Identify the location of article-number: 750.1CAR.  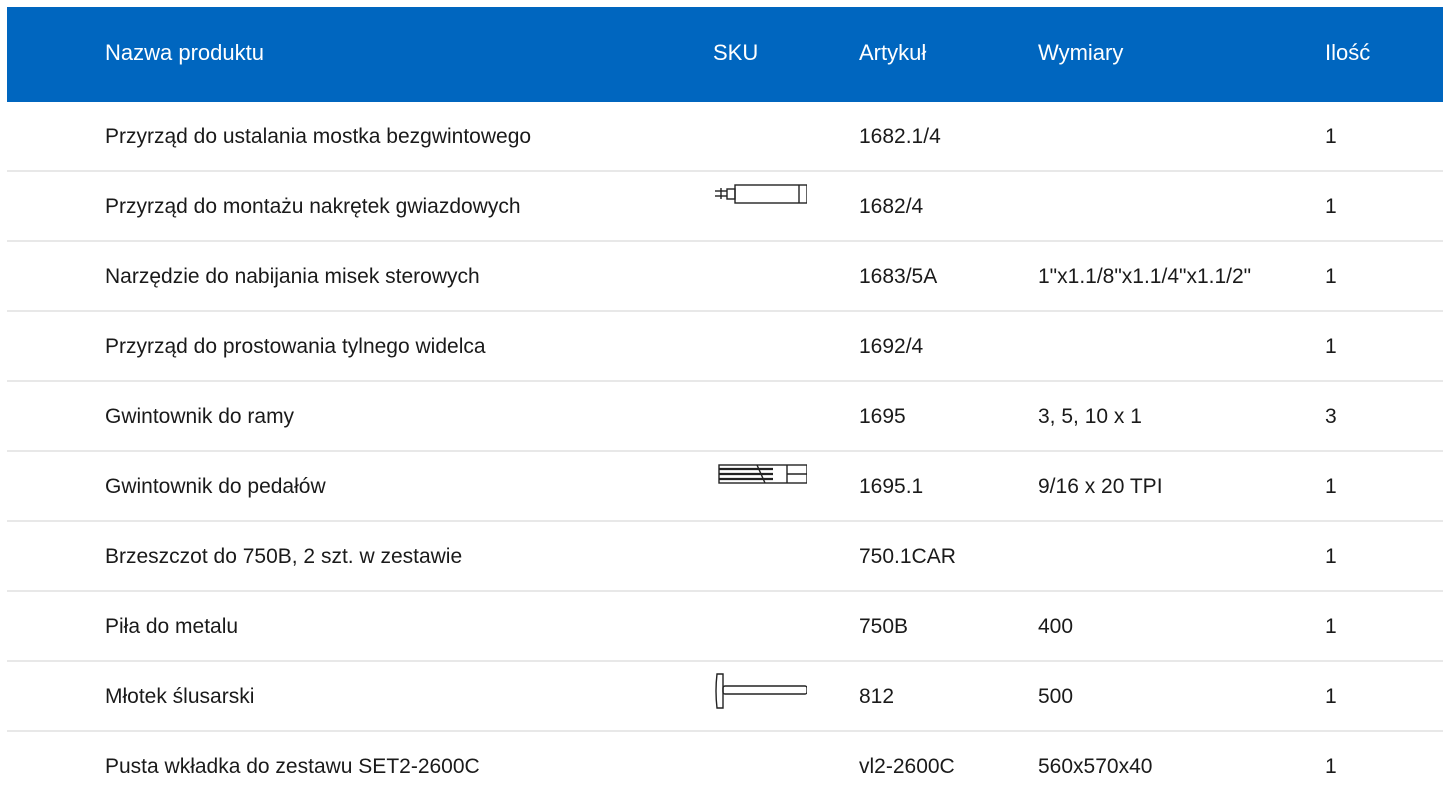
(907, 556).